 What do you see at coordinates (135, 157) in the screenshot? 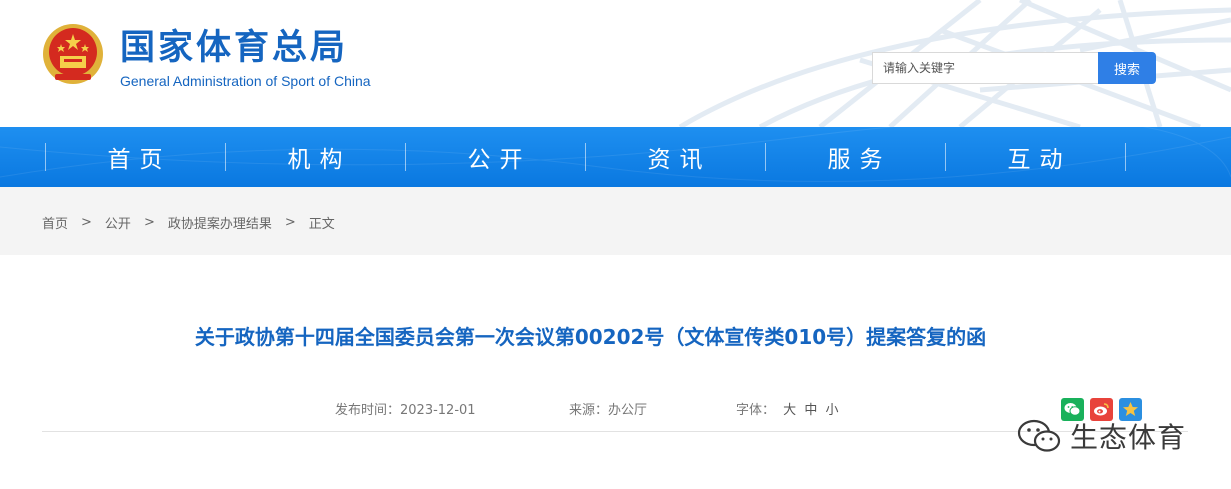
I see `nav-item-home: 首页` at bounding box center [135, 157].